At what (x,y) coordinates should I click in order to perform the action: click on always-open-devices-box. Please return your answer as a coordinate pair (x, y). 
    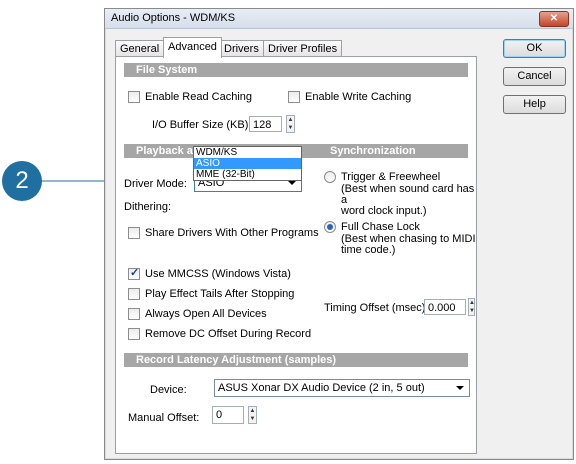
    Looking at the image, I should click on (134, 314).